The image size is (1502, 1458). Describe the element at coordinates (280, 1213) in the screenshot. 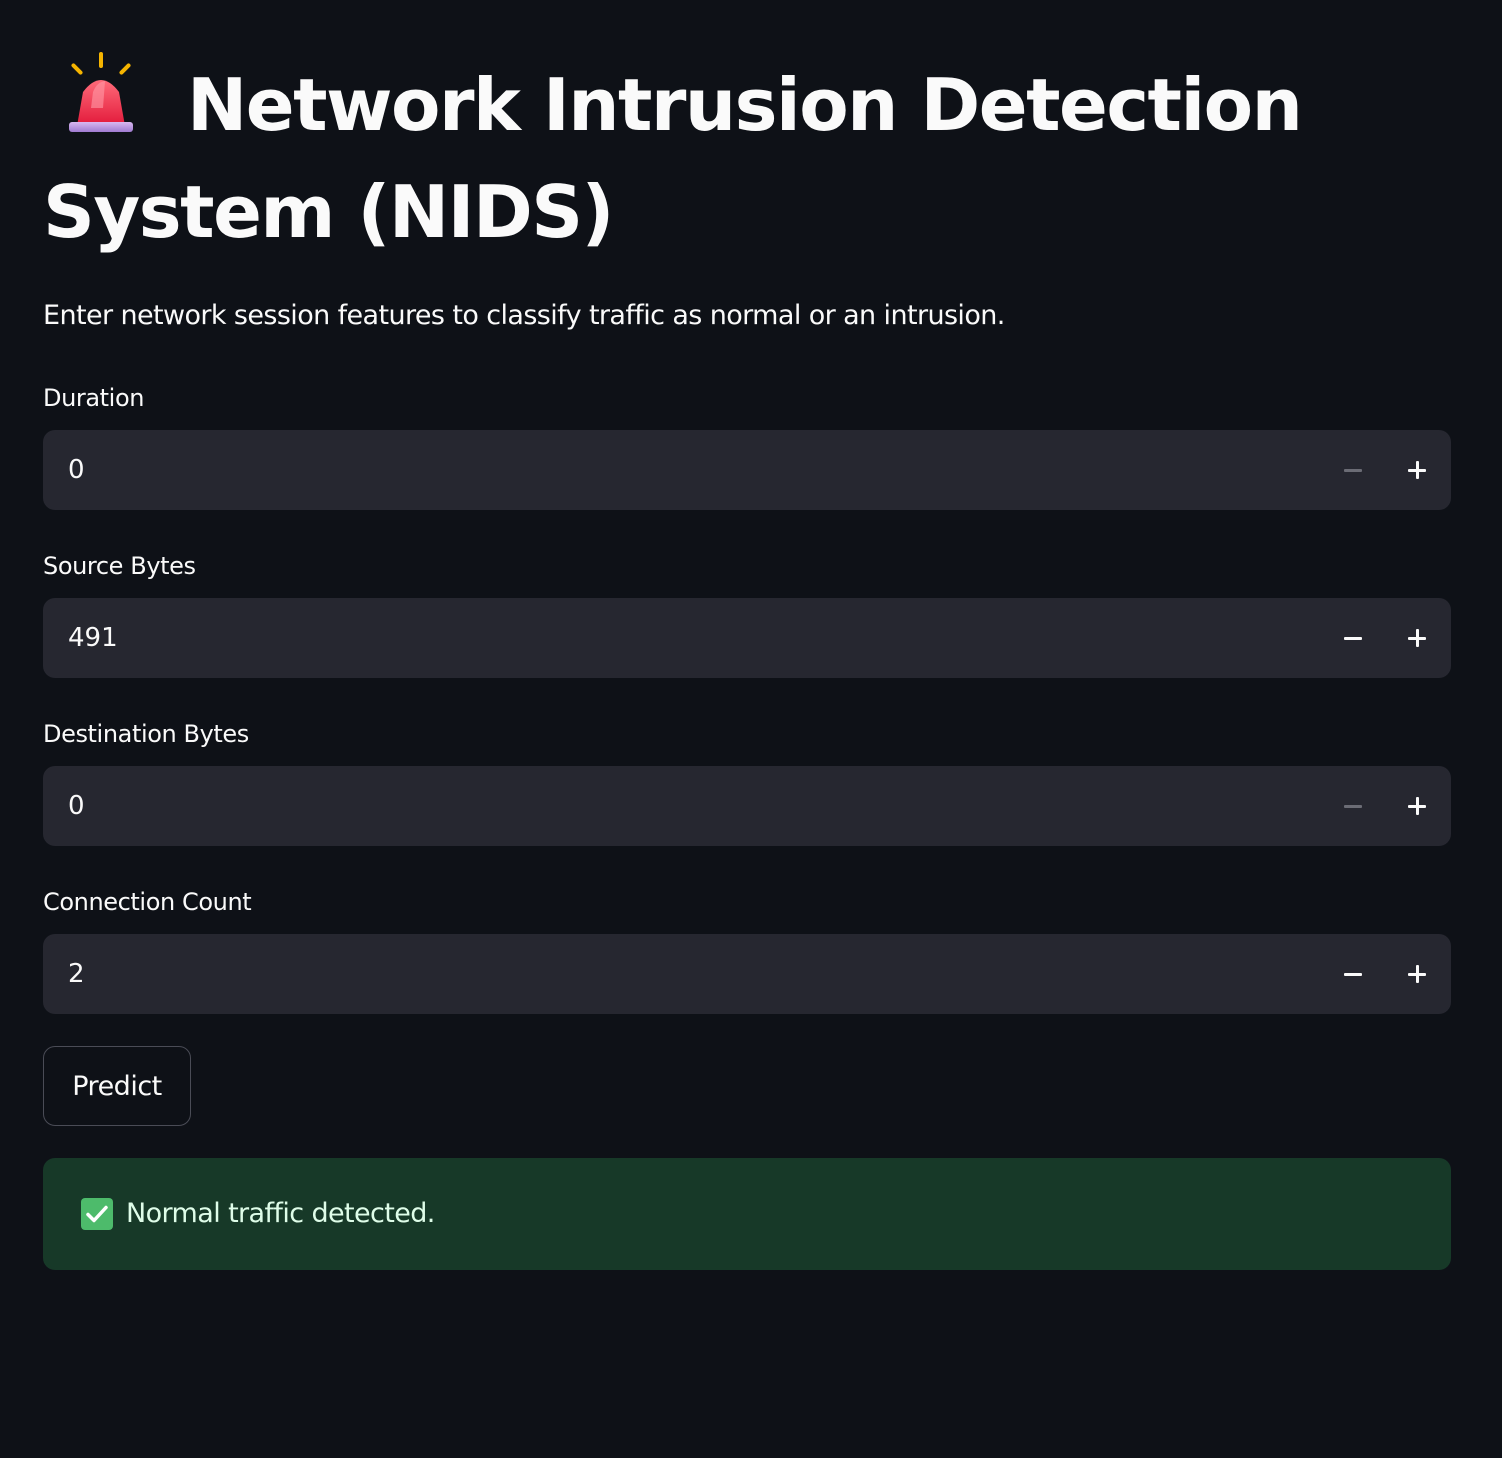

I see `success-message: Normal traffic detected.` at that location.